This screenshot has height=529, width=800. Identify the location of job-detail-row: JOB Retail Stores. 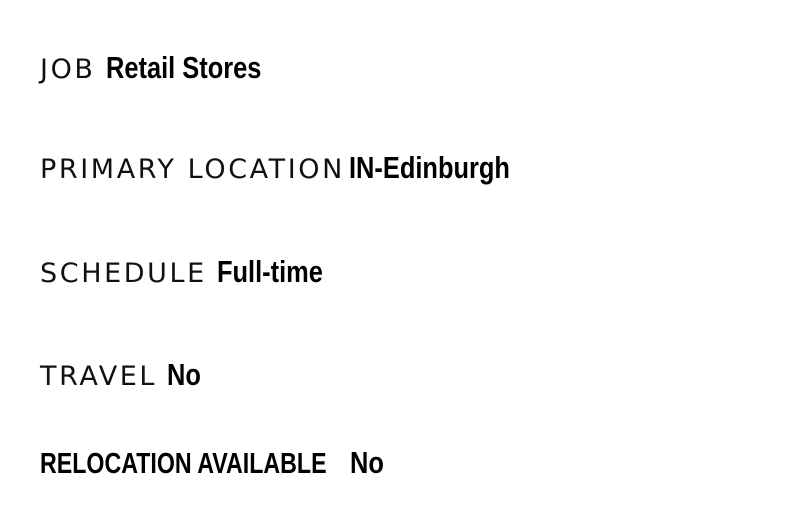
(167, 67).